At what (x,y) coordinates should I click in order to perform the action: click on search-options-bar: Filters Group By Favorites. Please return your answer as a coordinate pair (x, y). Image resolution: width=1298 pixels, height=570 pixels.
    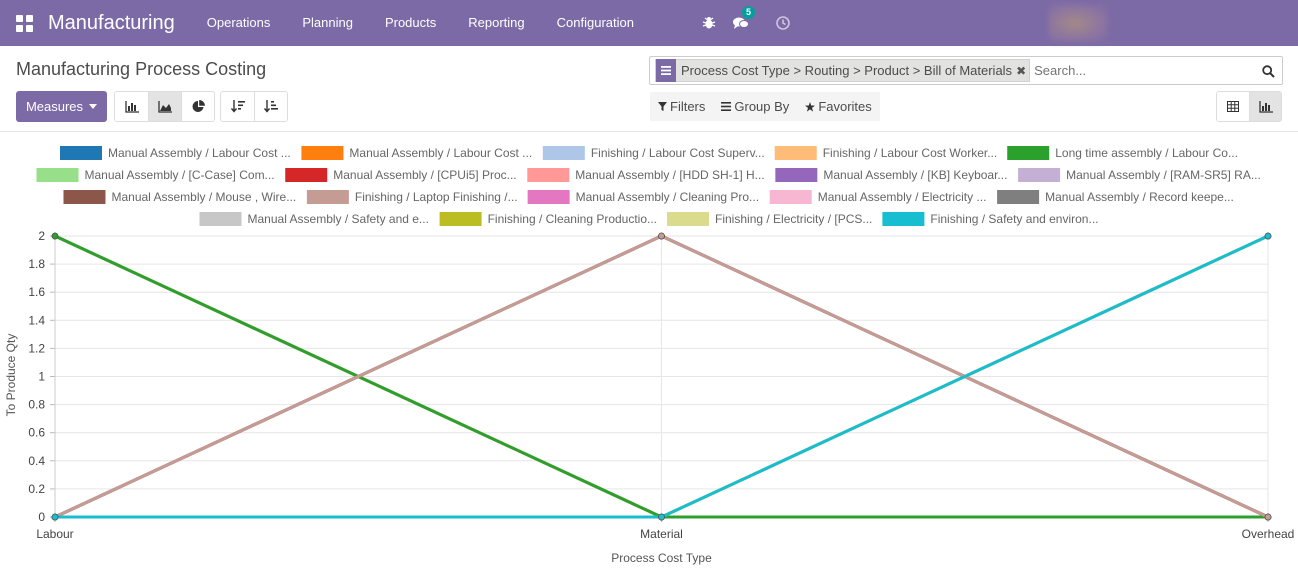
    Looking at the image, I should click on (765, 106).